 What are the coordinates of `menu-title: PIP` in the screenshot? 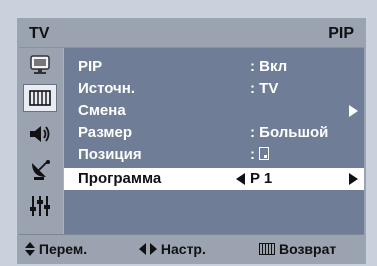 It's located at (341, 33).